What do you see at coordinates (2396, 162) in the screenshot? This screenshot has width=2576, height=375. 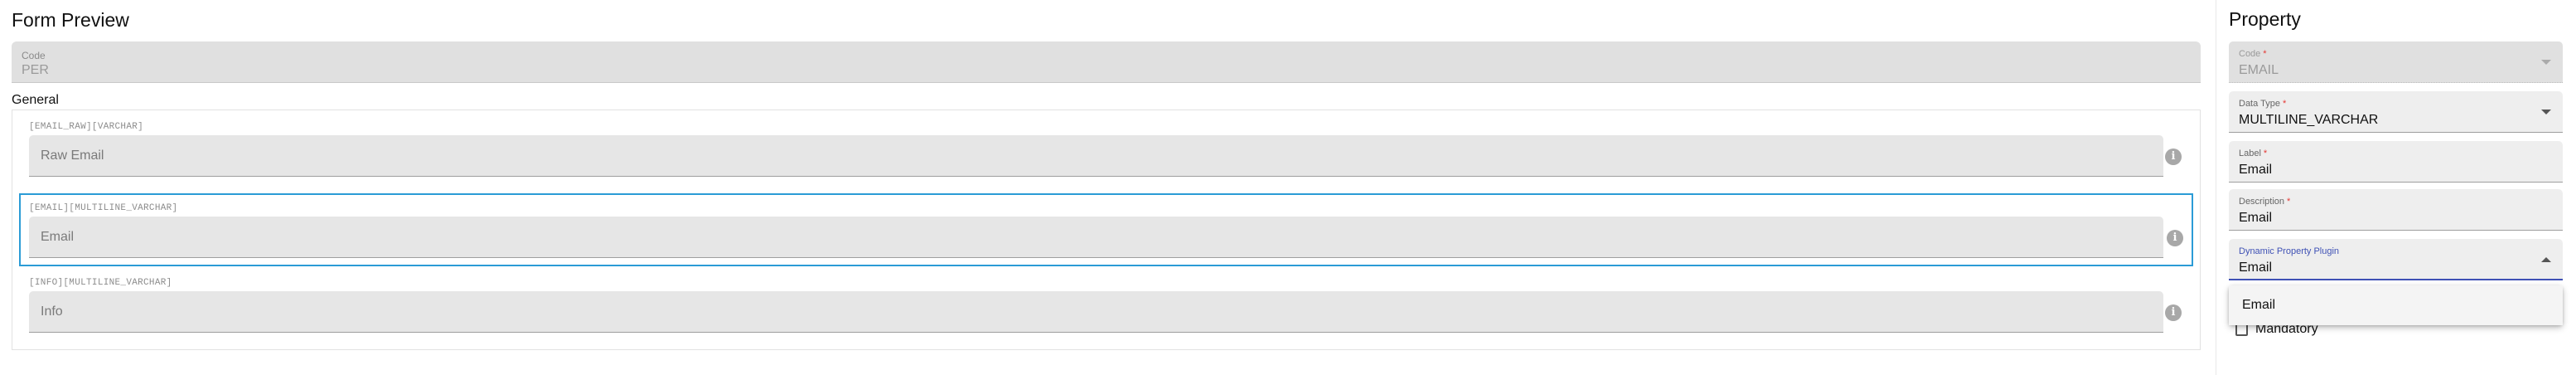 I see `label-input: Label * Email` at bounding box center [2396, 162].